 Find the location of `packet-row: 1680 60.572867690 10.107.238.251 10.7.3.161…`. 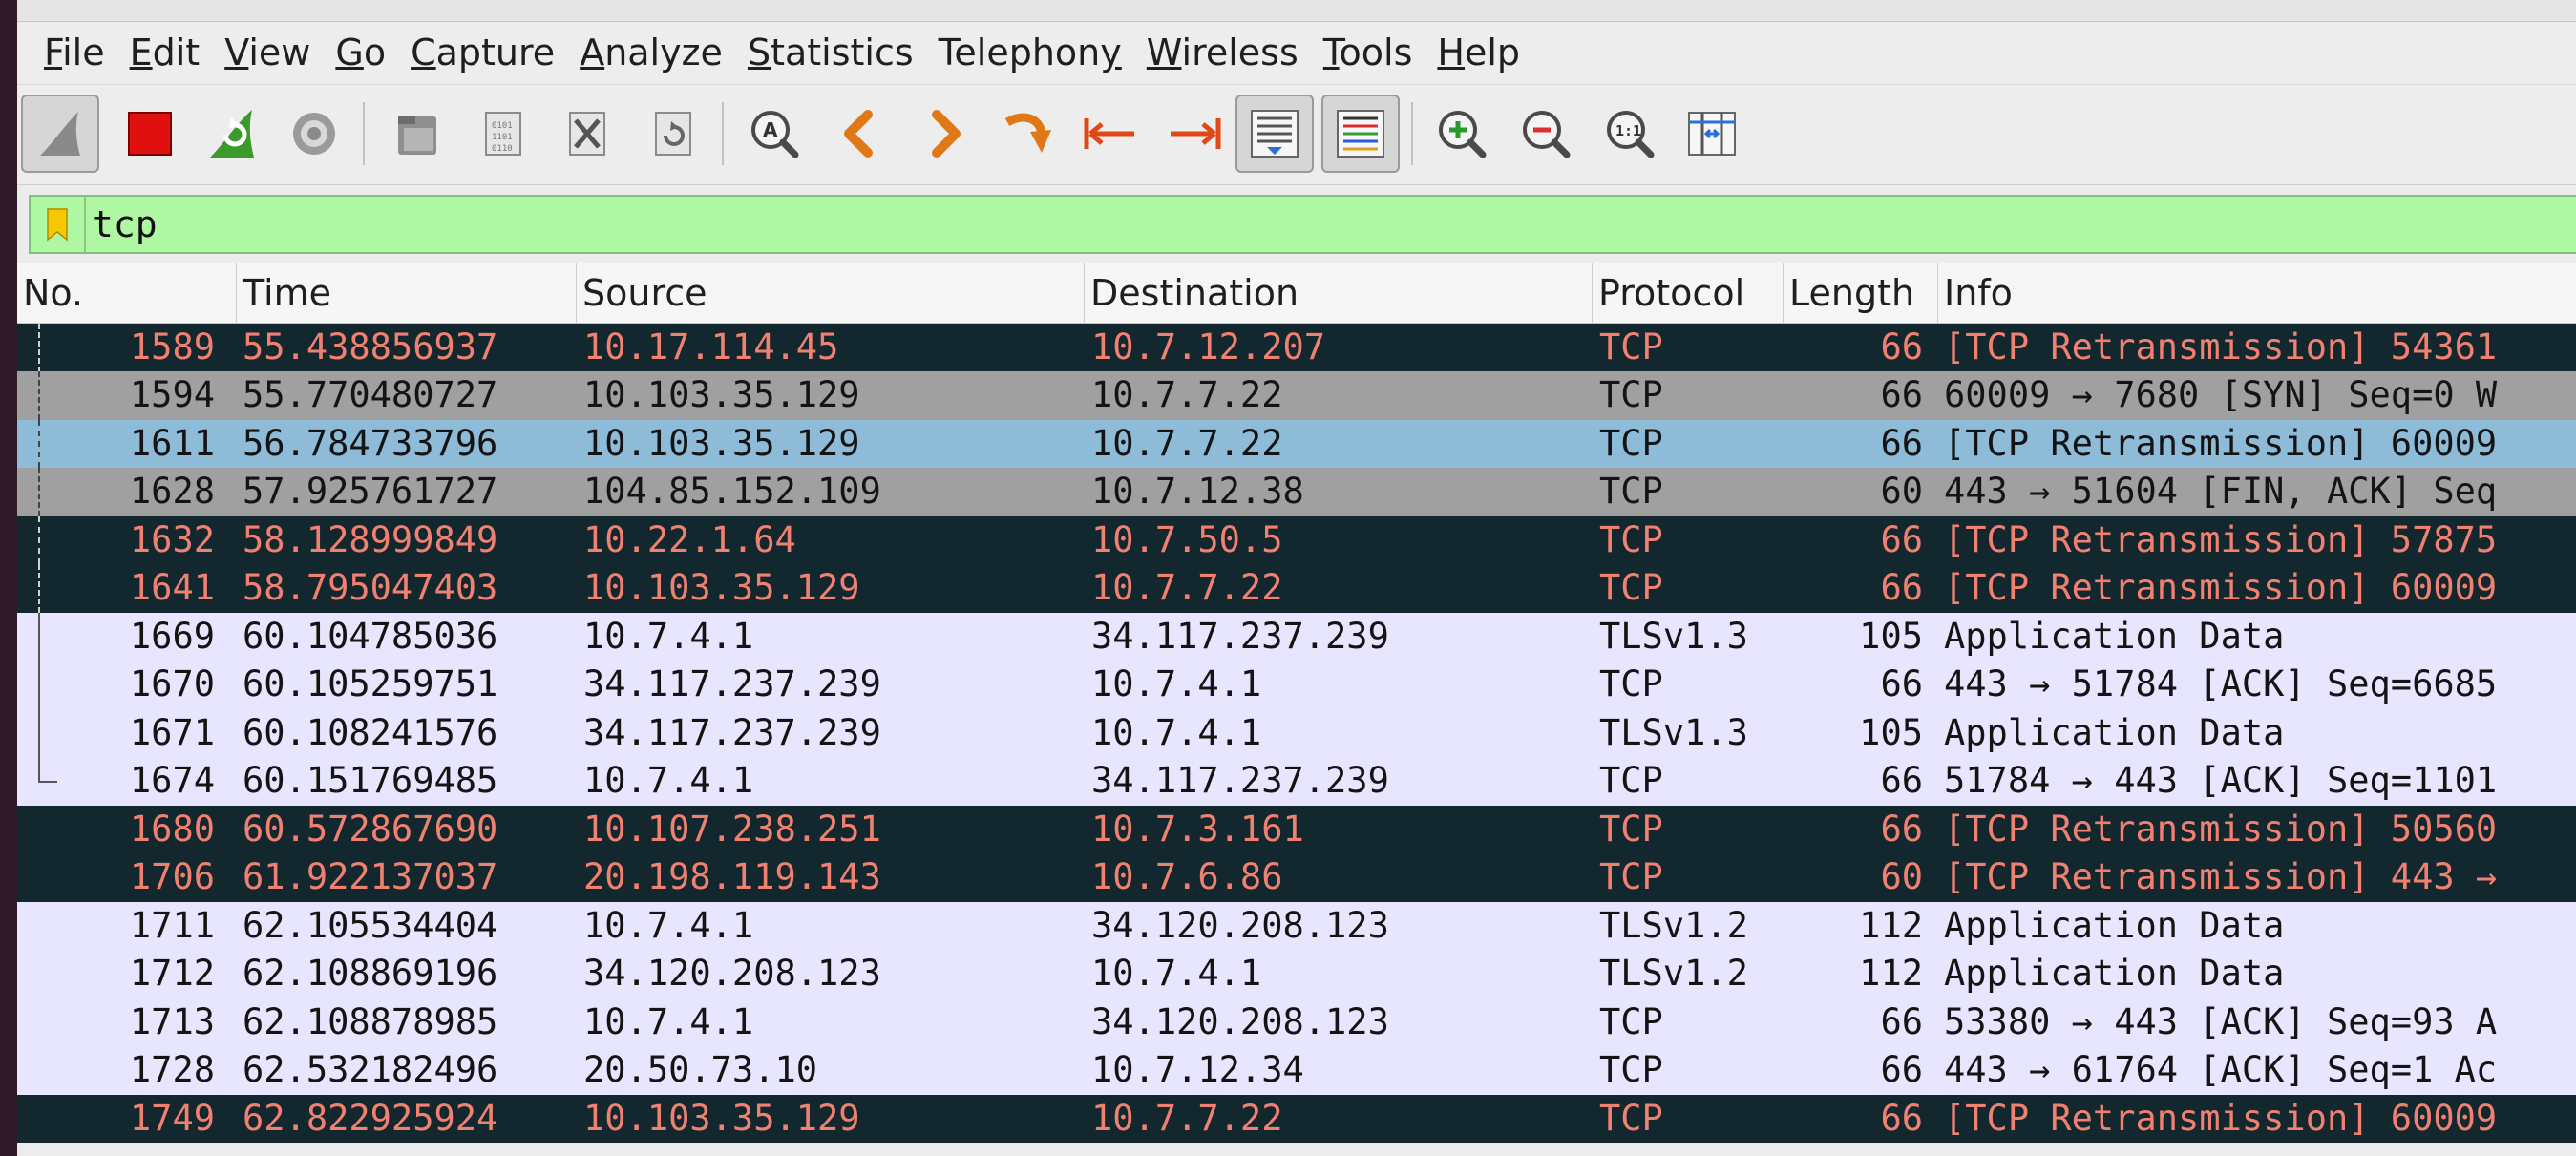

packet-row: 1680 60.572867690 10.107.238.251 10.7.3.161… is located at coordinates (1296, 829).